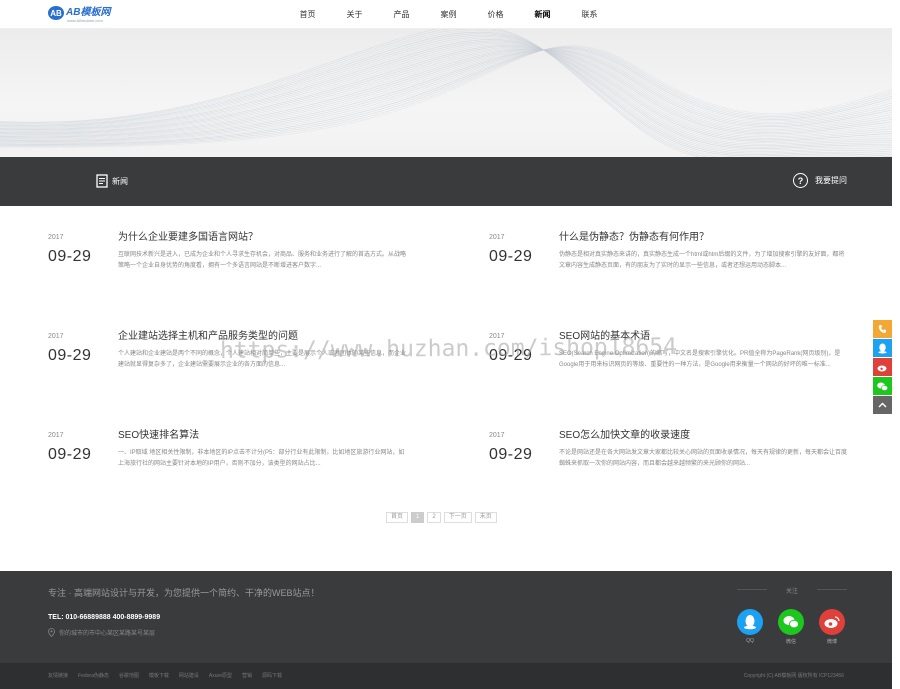 Image resolution: width=900 pixels, height=689 pixels. What do you see at coordinates (102, 181) in the screenshot?
I see `document-icon` at bounding box center [102, 181].